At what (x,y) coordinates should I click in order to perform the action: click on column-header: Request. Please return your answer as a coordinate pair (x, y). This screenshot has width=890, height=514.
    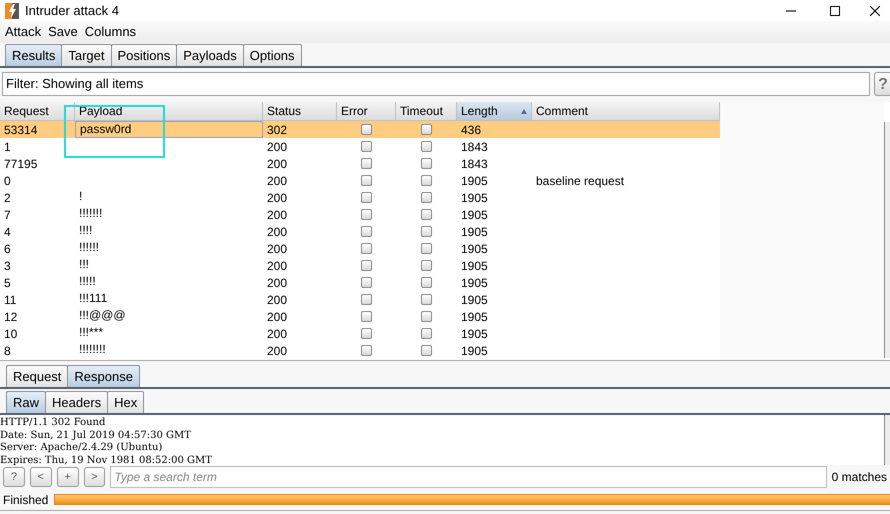
    Looking at the image, I should click on (37, 111).